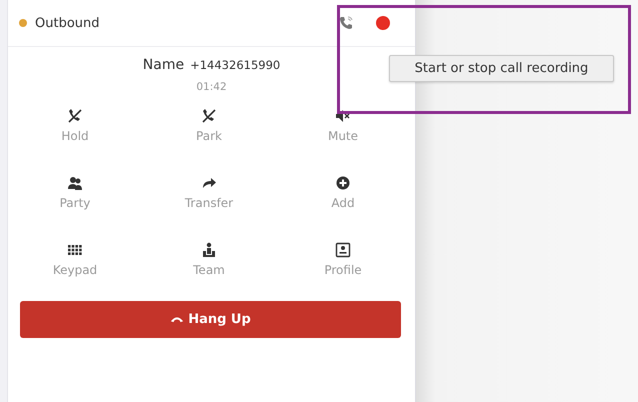 This screenshot has height=402, width=638. I want to click on hang-up-button: Hang Up, so click(210, 319).